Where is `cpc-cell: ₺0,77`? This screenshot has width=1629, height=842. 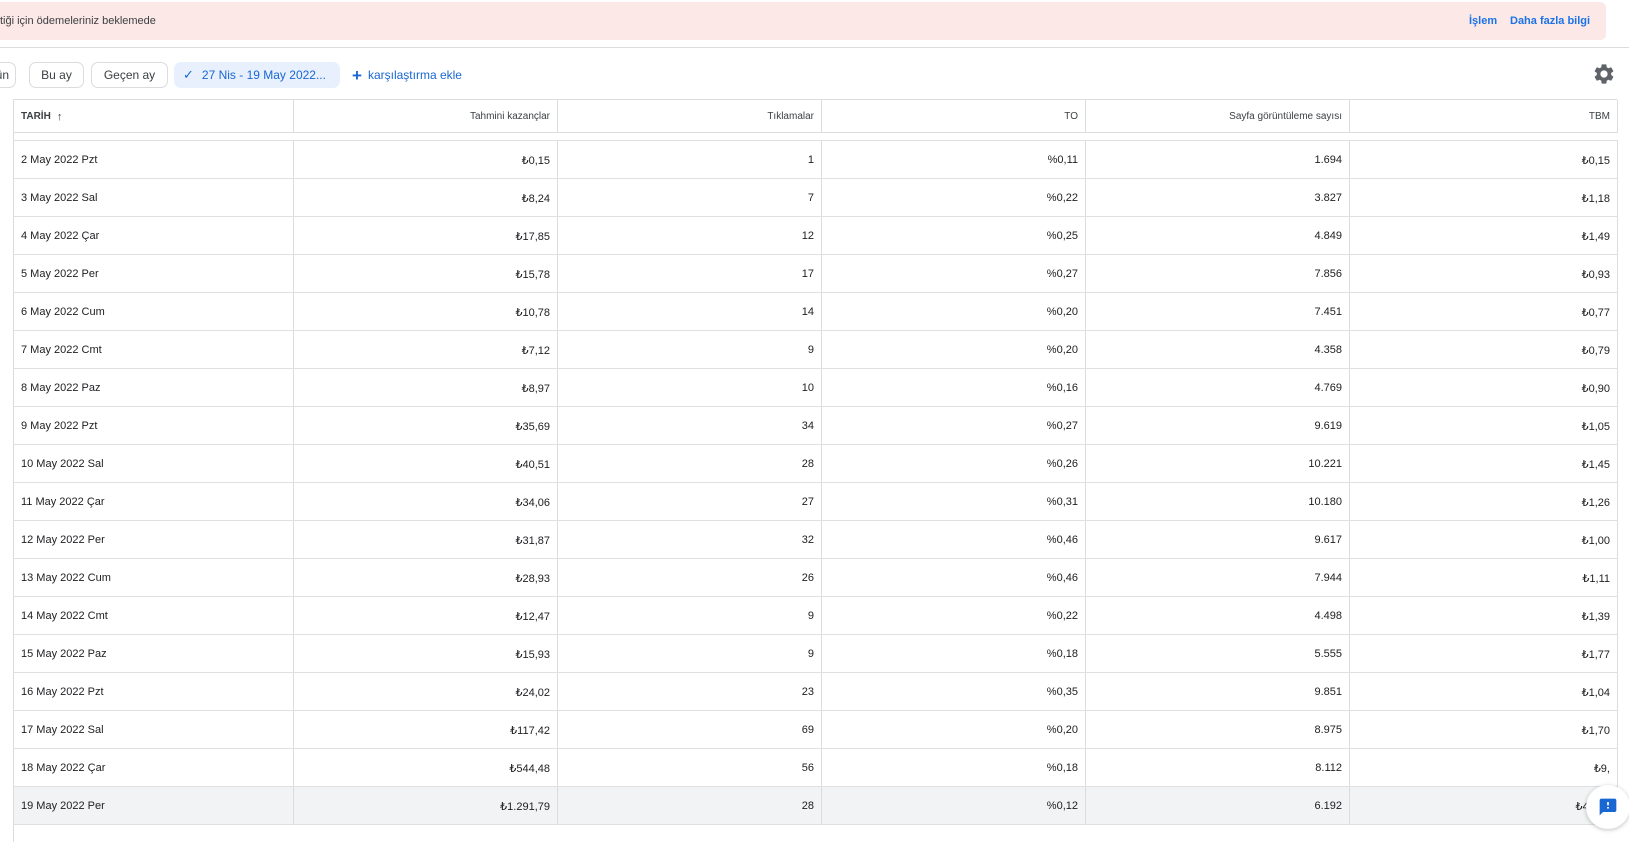
cpc-cell: ₺0,77 is located at coordinates (1484, 312).